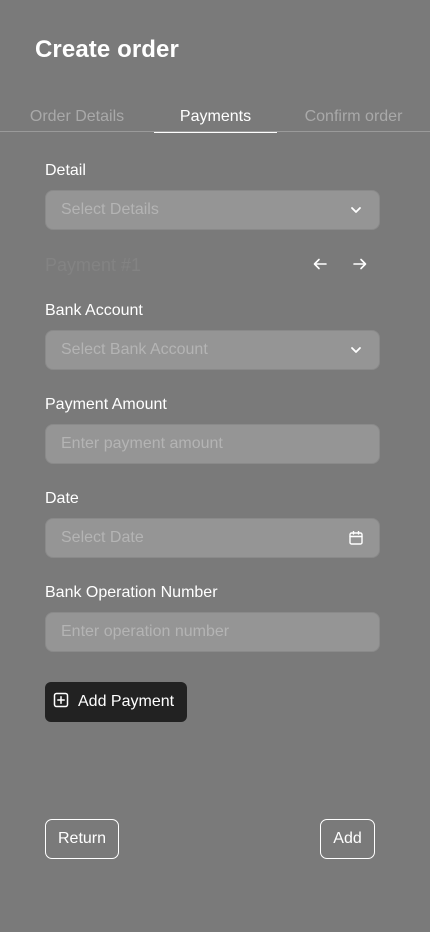  What do you see at coordinates (110, 209) in the screenshot?
I see `detail-placeholder: Select Details` at bounding box center [110, 209].